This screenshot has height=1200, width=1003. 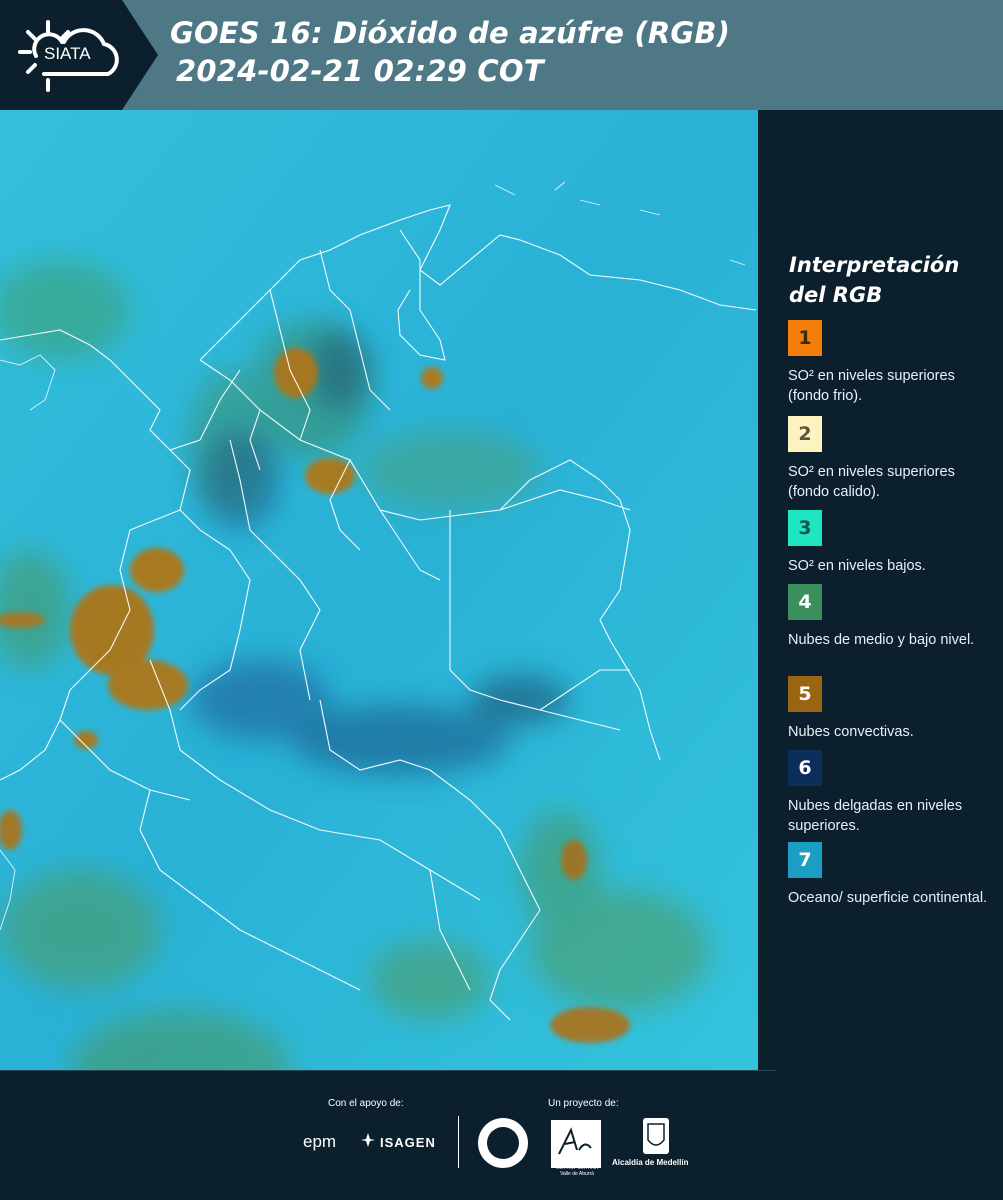 I want to click on legend-swatch-7: 7, so click(x=805, y=860).